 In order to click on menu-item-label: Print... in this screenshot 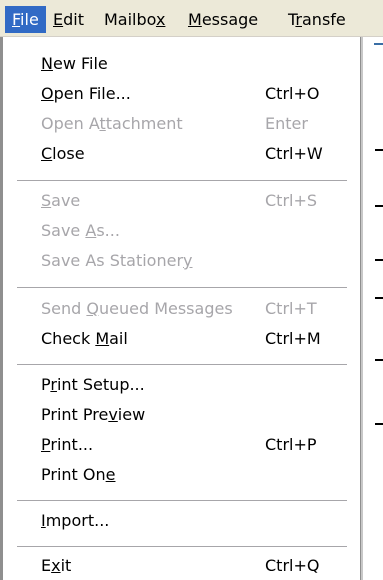, I will do `click(67, 444)`.